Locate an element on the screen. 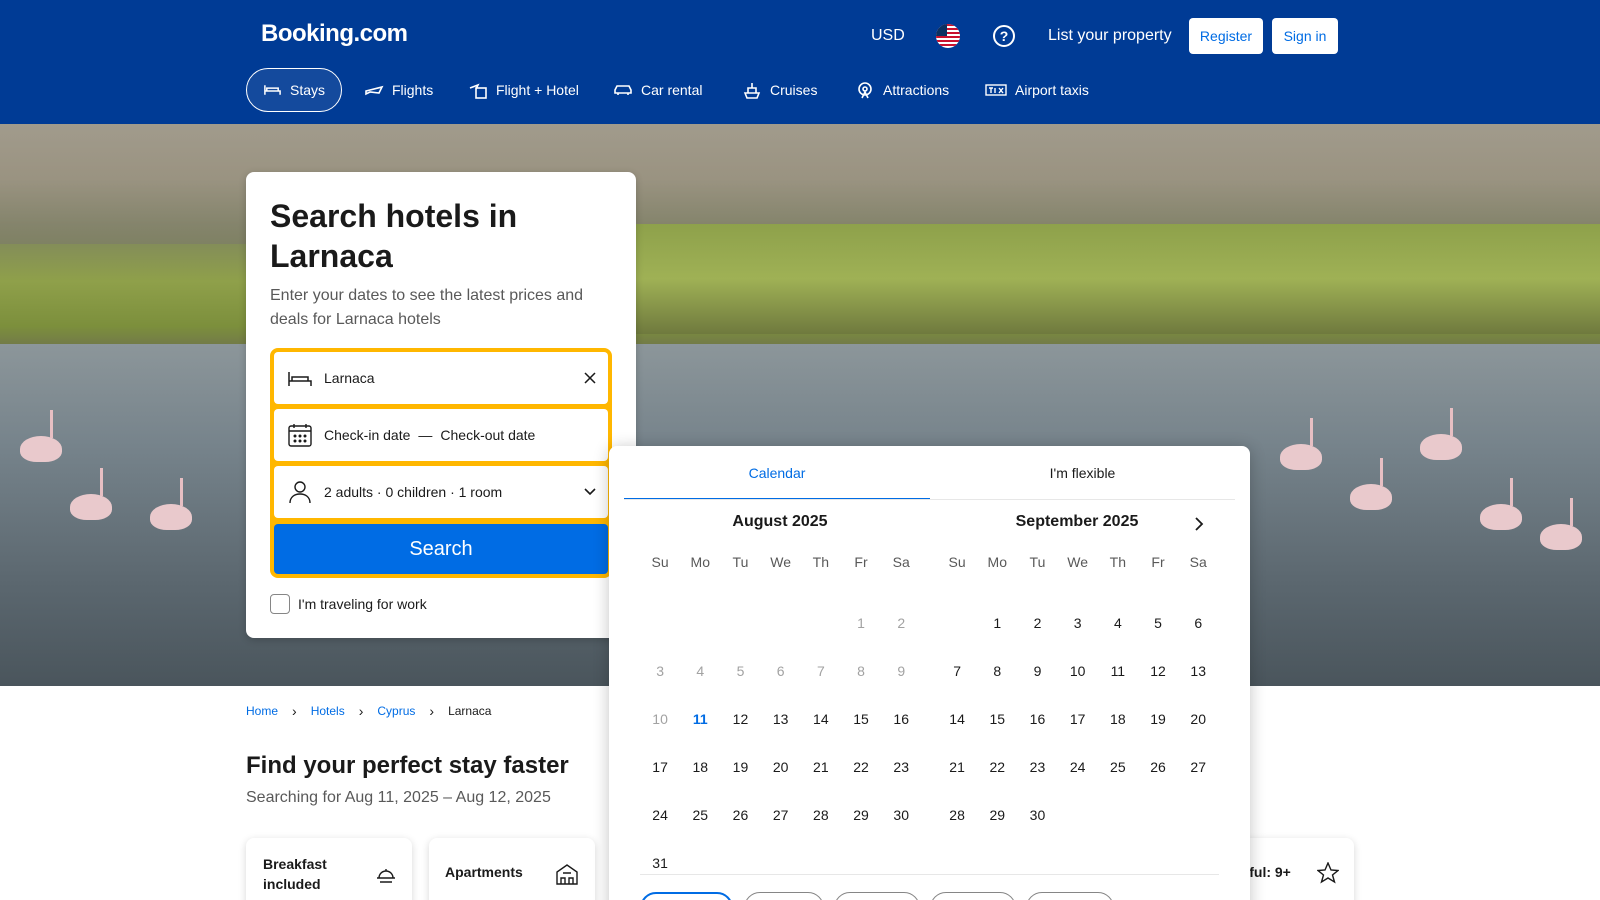 The width and height of the screenshot is (1600, 900). tab-cruises-label: Cruises is located at coordinates (794, 90).